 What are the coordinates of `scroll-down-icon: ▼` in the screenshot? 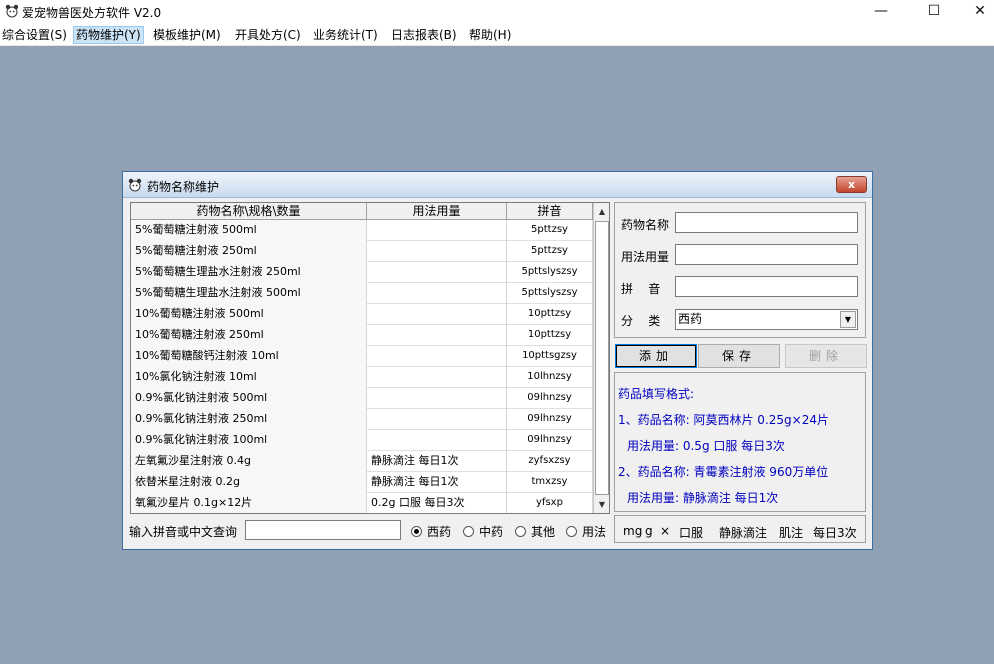 It's located at (601, 504).